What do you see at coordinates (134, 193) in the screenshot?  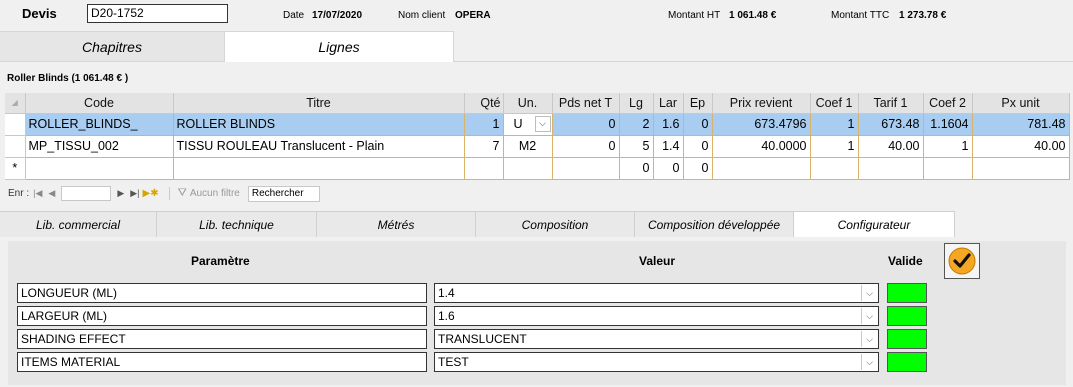 I see `last-record-icon: ▶|` at bounding box center [134, 193].